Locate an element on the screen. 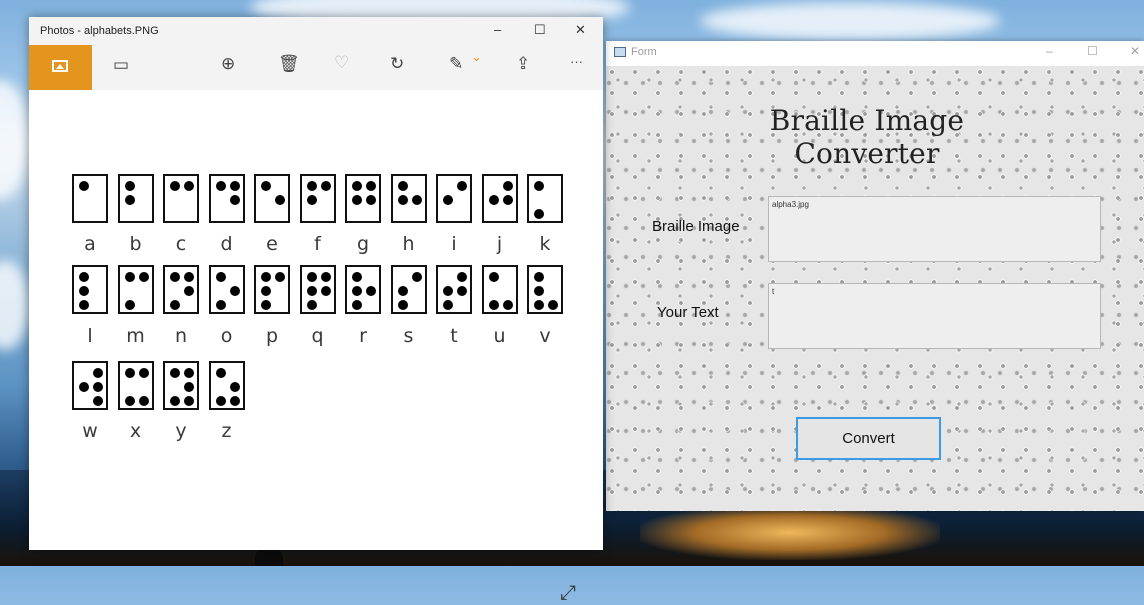  favorite-icon: ♡ is located at coordinates (341, 63).